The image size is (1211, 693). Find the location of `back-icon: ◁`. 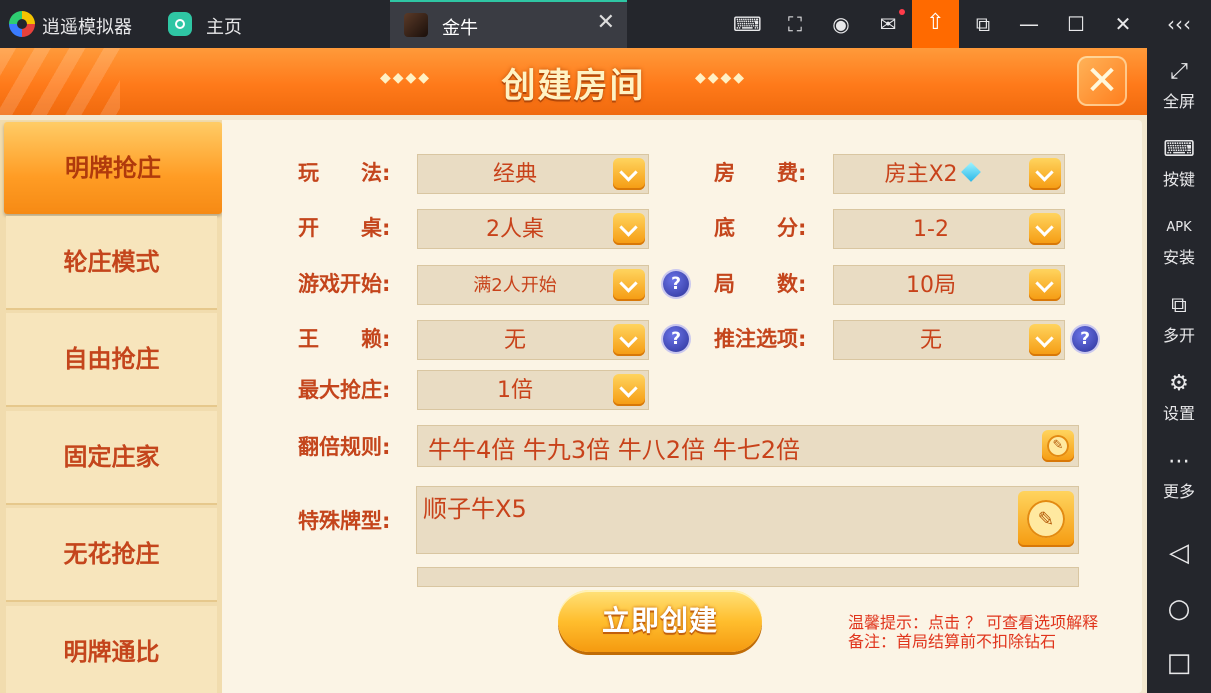

back-icon: ◁ is located at coordinates (1179, 553).